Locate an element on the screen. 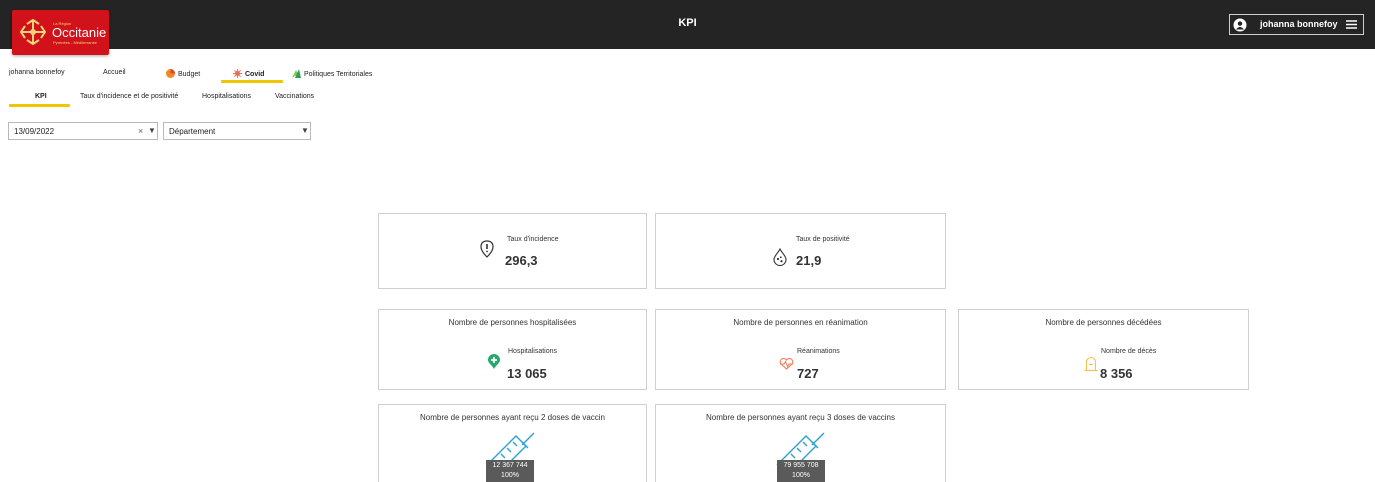 Image resolution: width=1375 pixels, height=482 pixels. hamburger-menu-icon is located at coordinates (1351, 24).